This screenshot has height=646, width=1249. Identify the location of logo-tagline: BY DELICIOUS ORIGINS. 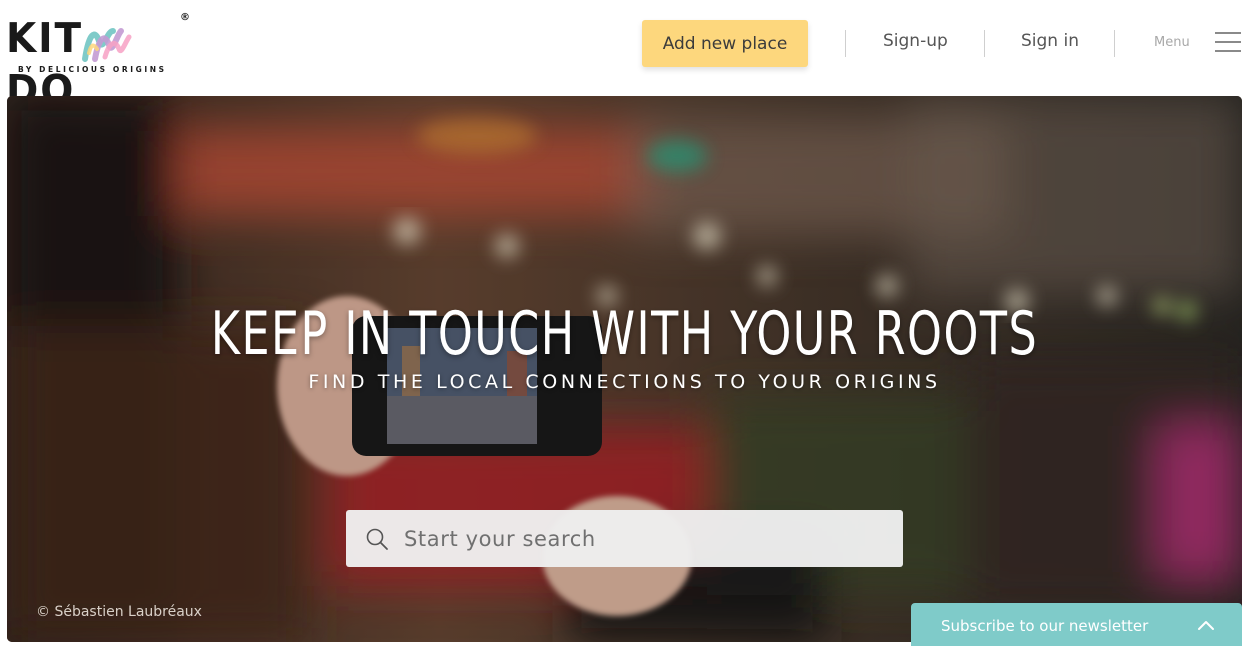
(92, 69).